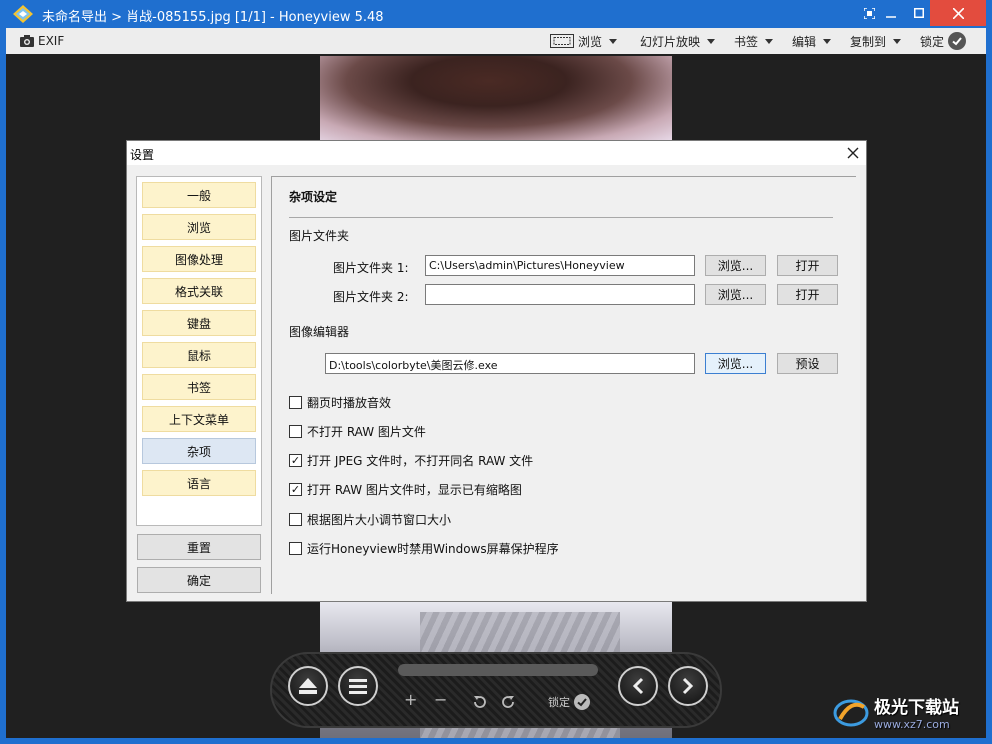 The height and width of the screenshot is (744, 992). I want to click on photo-image, so click(496, 98).